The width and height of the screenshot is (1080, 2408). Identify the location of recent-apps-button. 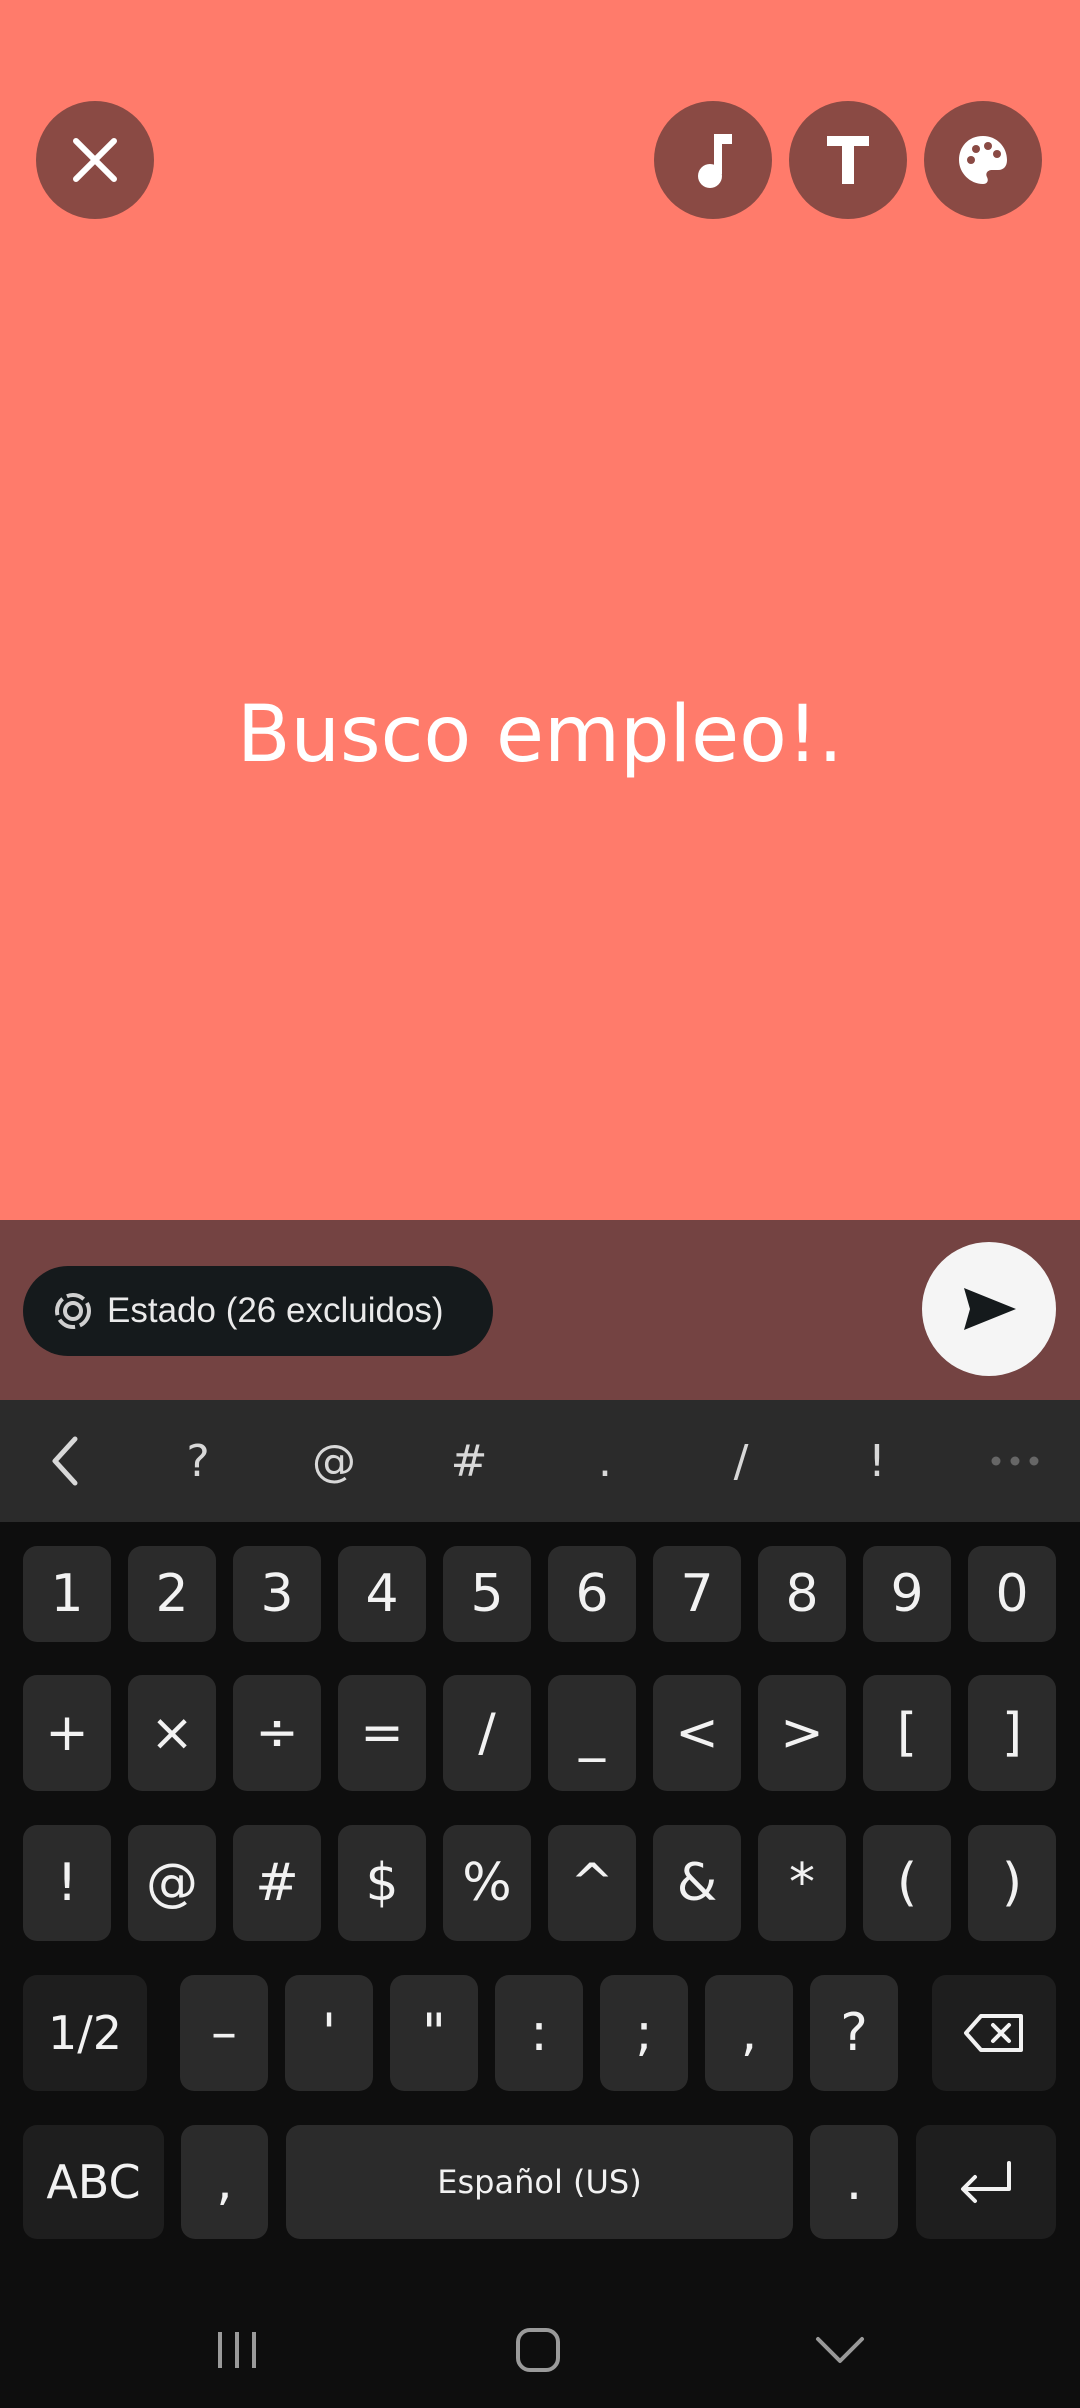
(237, 2350).